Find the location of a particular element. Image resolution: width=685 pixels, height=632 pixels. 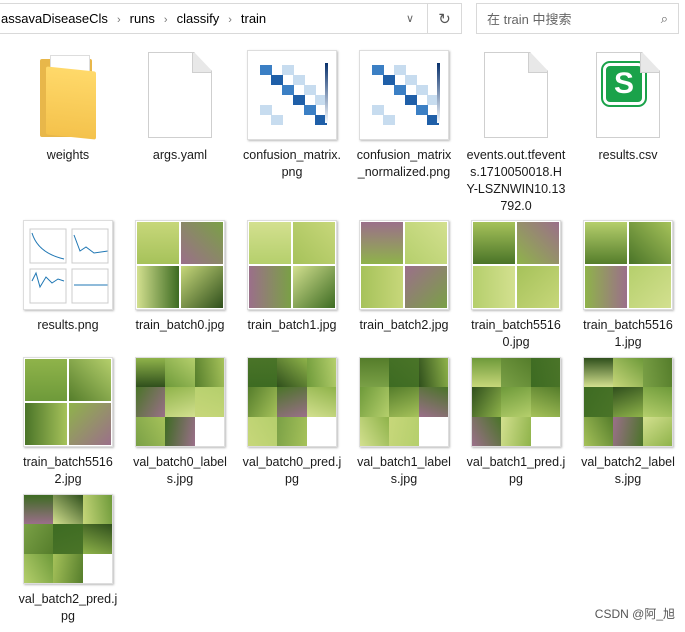

file-item: val_batch2_pred.jpg is located at coordinates (68, 562).